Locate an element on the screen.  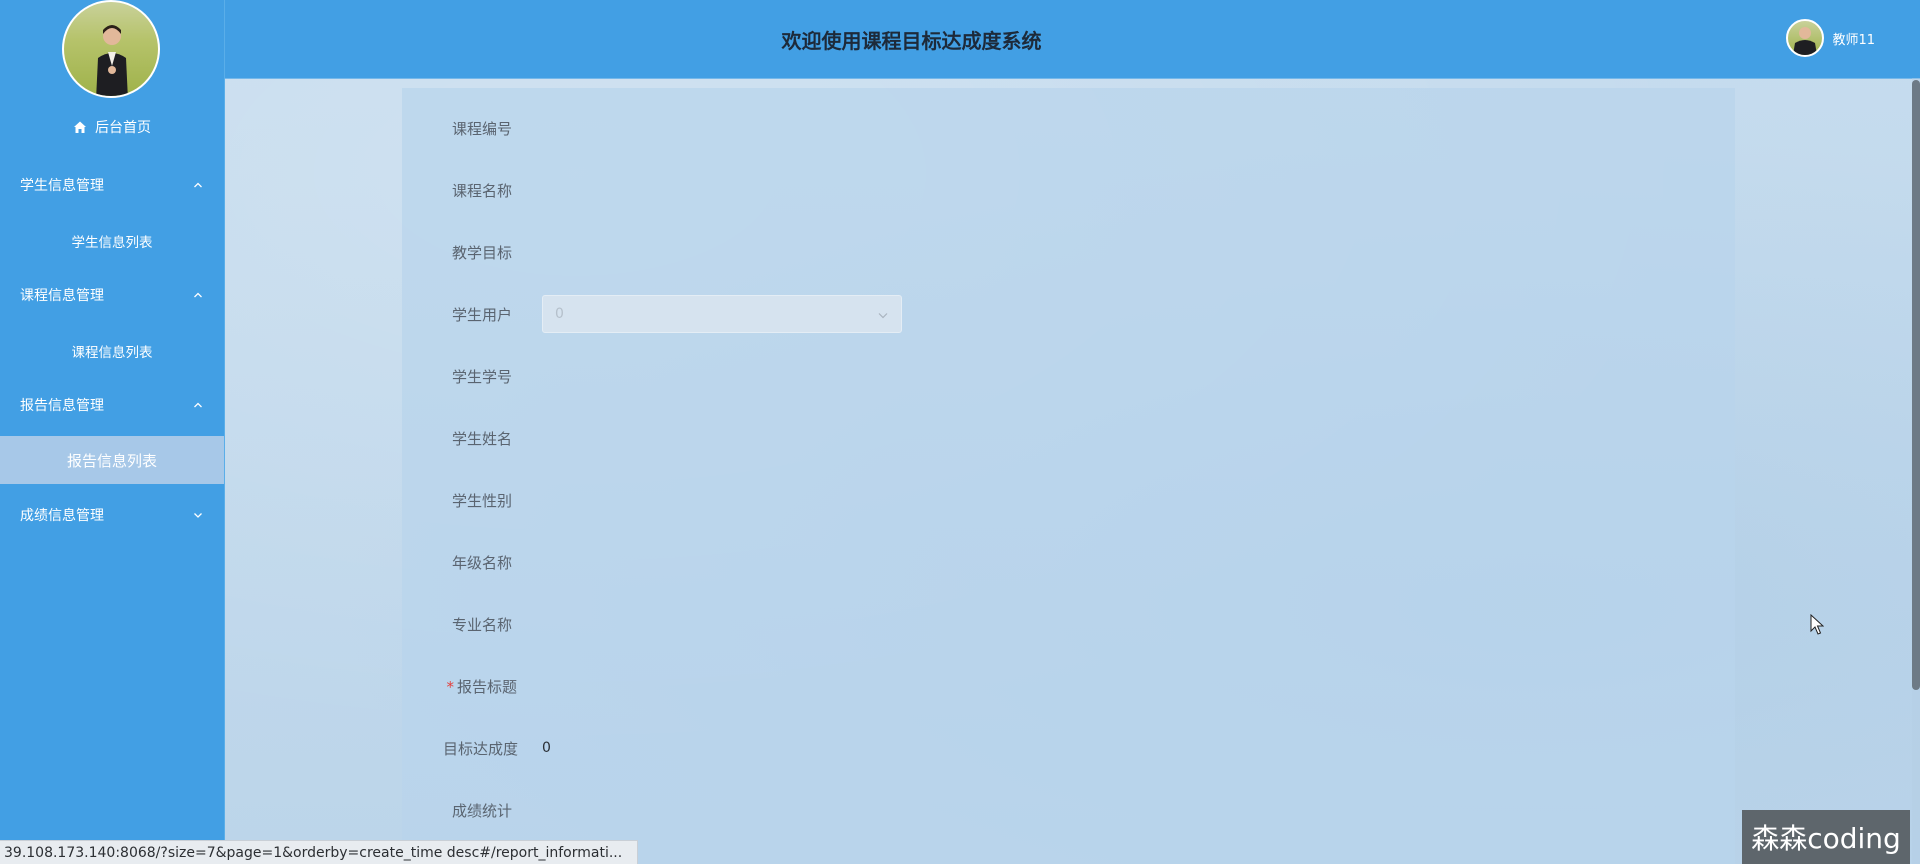
field-label-student-user: 学生用户 is located at coordinates (481, 315).